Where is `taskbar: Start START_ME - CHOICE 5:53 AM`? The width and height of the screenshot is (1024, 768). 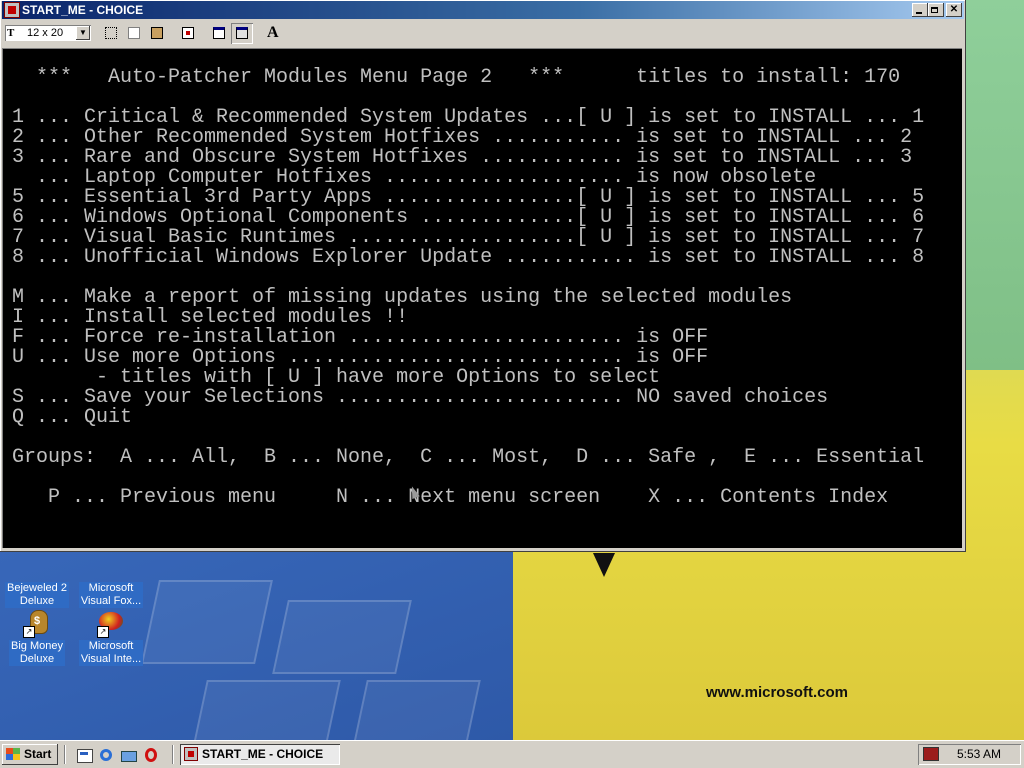
taskbar: Start START_ME - CHOICE 5:53 AM is located at coordinates (512, 754).